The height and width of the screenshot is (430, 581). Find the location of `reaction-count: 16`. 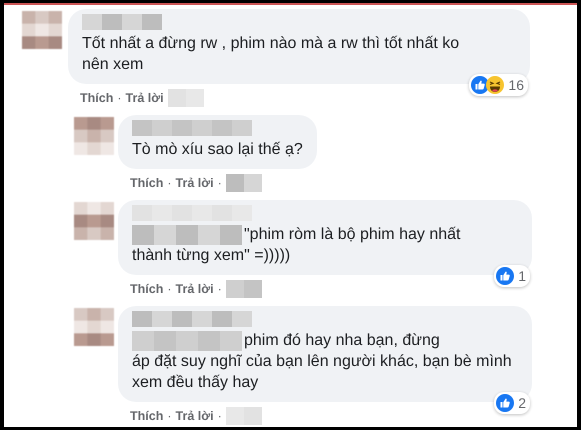

reaction-count: 16 is located at coordinates (498, 85).